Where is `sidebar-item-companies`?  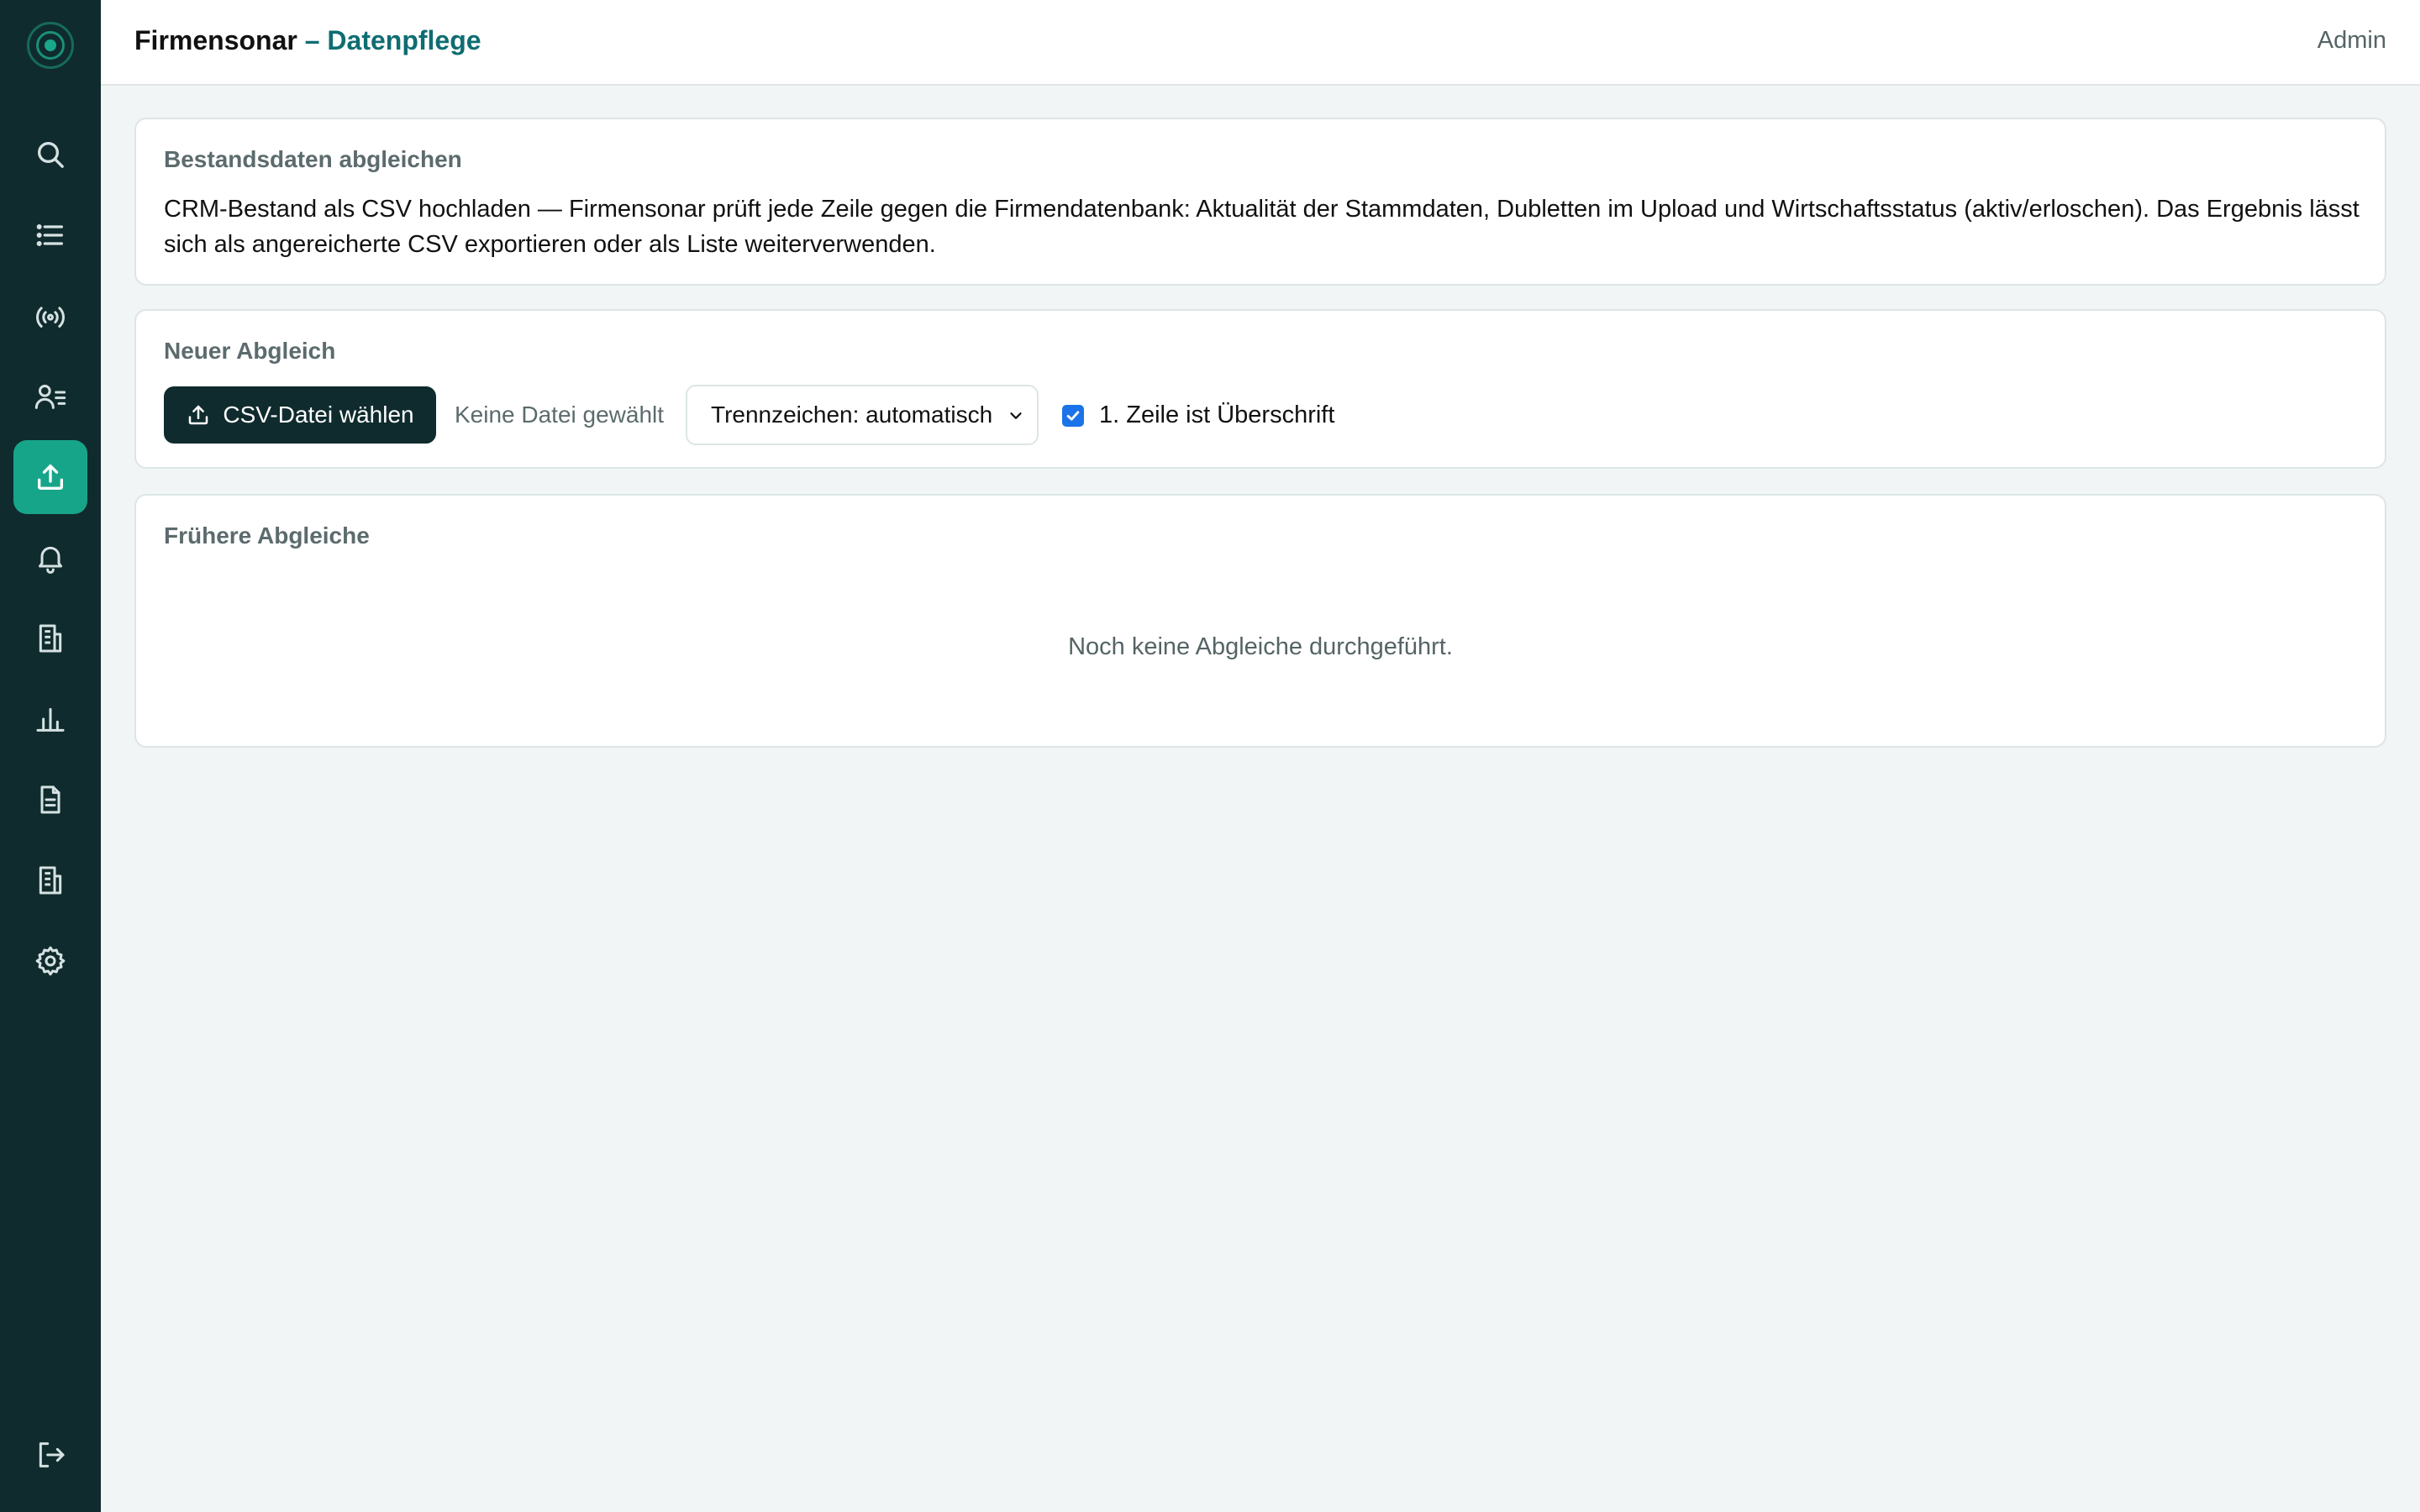 sidebar-item-companies is located at coordinates (50, 638).